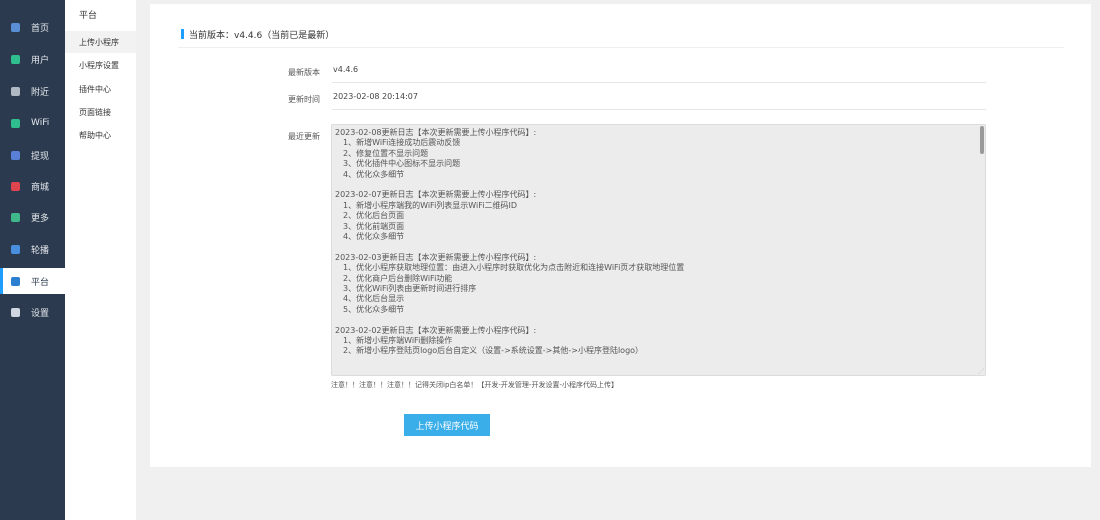 The height and width of the screenshot is (520, 1100). I want to click on nav-item-label: 轮播, so click(40, 250).